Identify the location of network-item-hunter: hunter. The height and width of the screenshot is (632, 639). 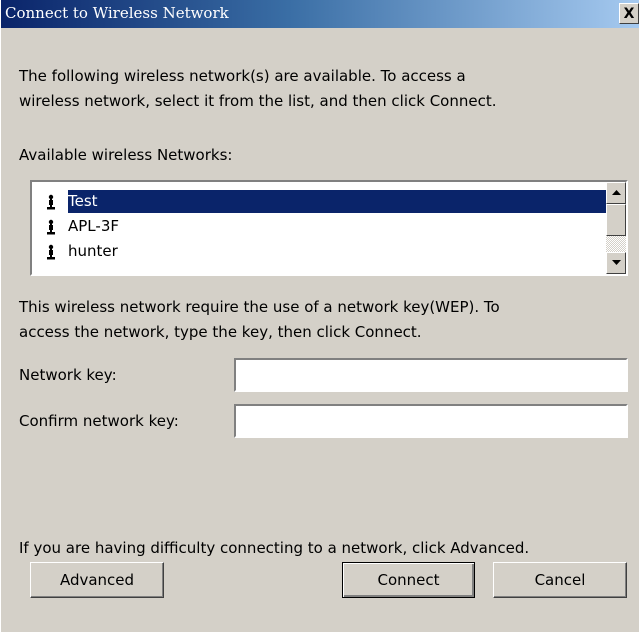
(319, 251).